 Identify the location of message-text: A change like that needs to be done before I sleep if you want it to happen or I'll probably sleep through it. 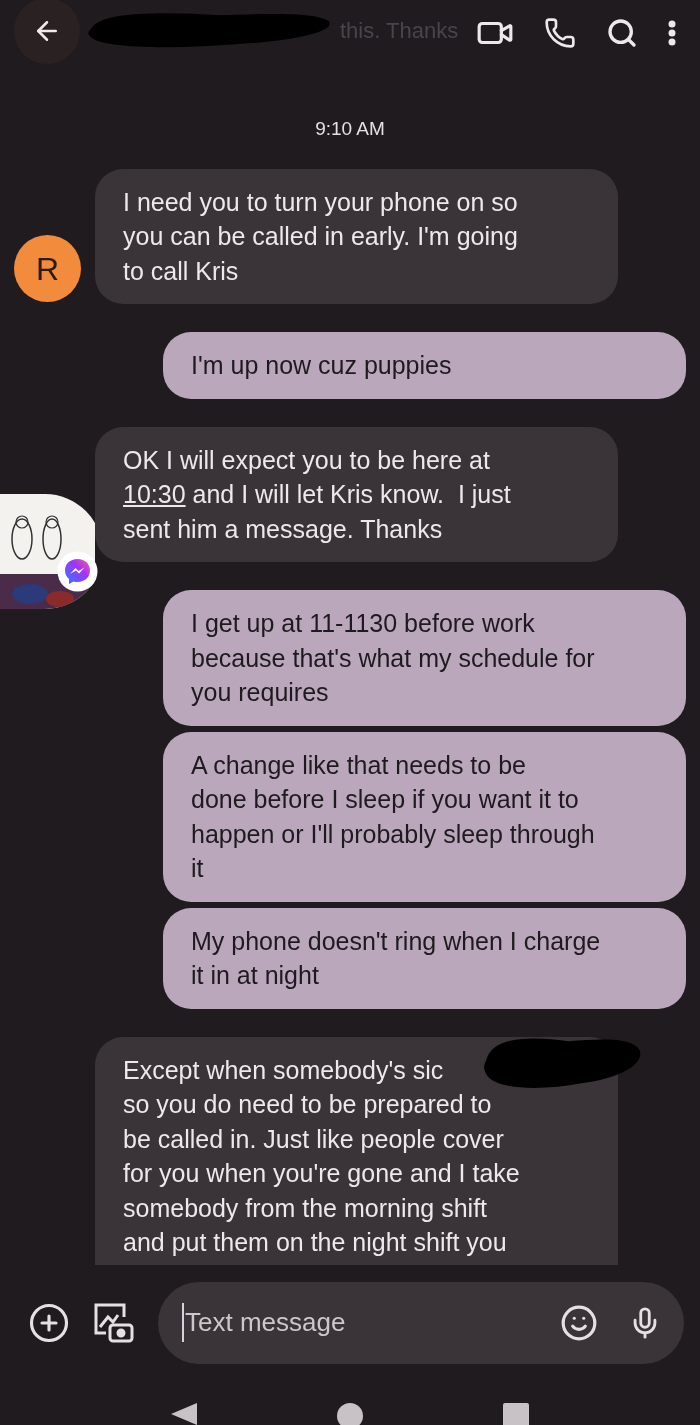
(393, 816).